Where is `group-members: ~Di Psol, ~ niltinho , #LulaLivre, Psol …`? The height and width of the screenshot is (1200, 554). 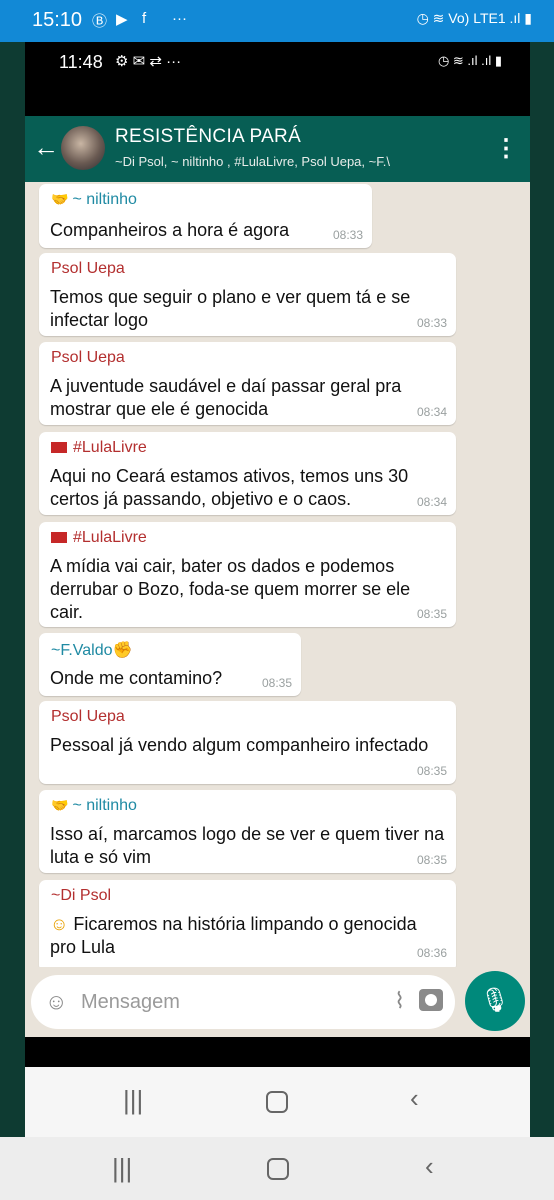
group-members: ~Di Psol, ~ niltinho , #LulaLivre, Psol … is located at coordinates (307, 161).